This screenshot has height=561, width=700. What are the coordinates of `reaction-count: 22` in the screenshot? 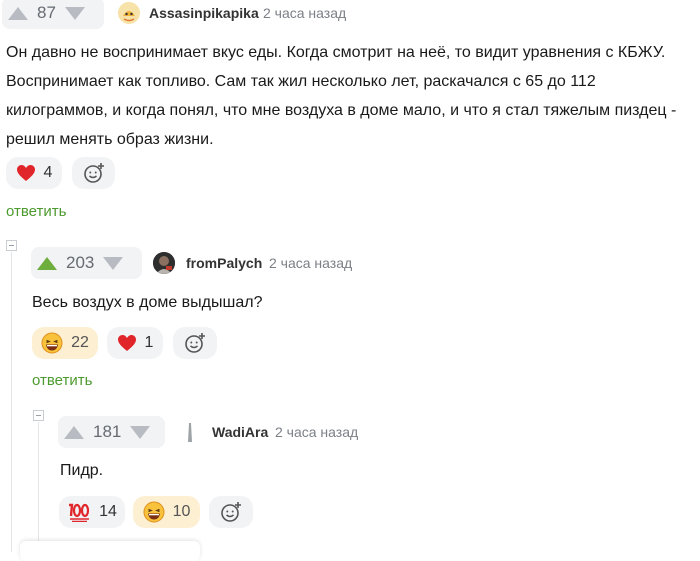 It's located at (80, 342).